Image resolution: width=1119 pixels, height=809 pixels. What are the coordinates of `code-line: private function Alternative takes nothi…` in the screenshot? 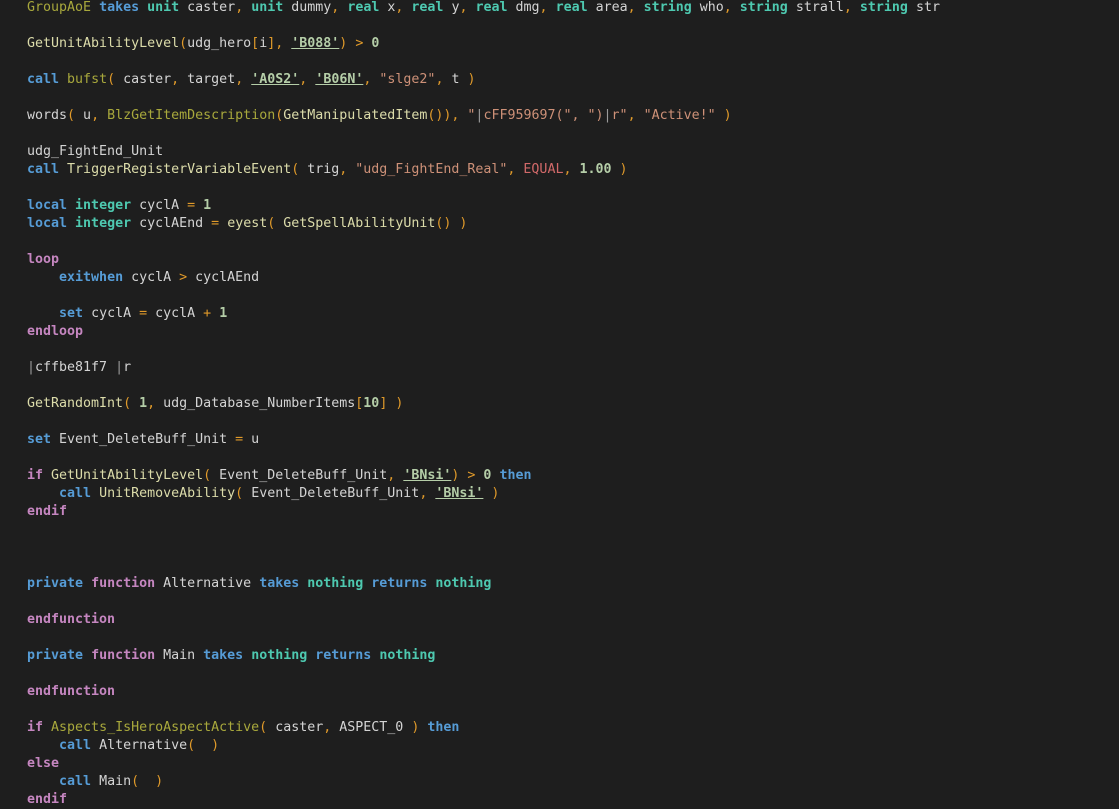 It's located at (483, 584).